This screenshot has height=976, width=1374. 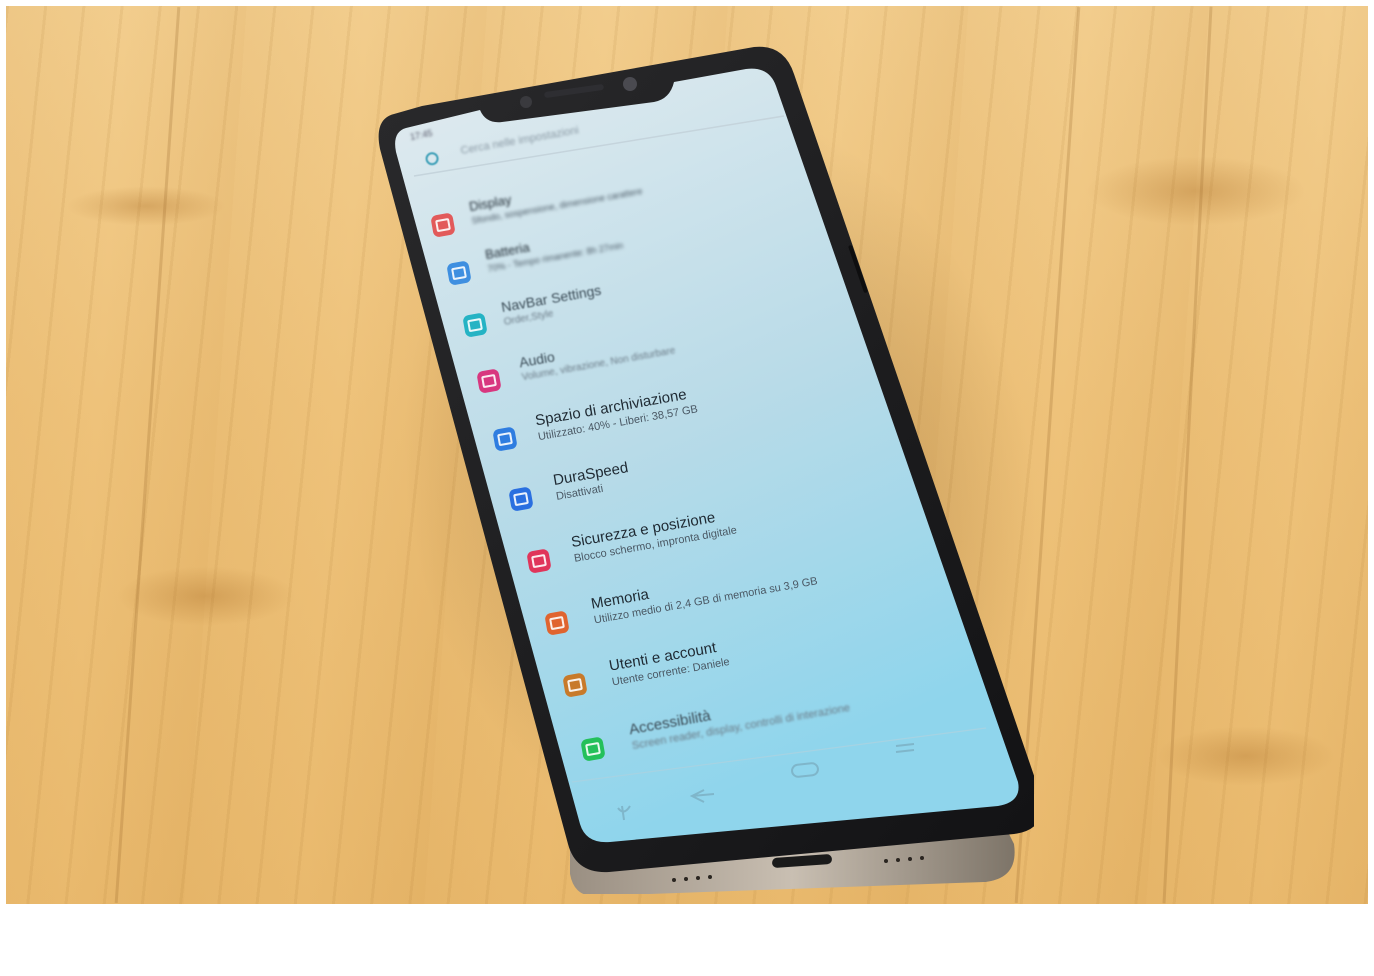 I want to click on settings-item-text: Audio Volume, vibrazione, Non disturbare, so click(x=597, y=355).